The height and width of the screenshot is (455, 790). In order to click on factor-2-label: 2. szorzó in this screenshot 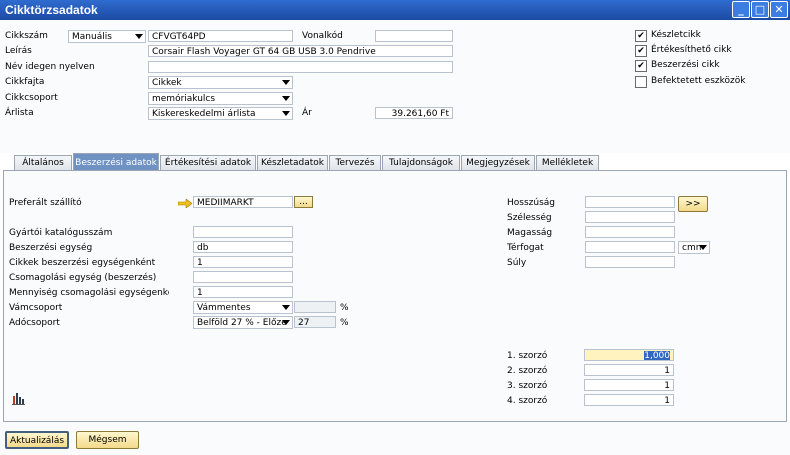, I will do `click(527, 371)`.